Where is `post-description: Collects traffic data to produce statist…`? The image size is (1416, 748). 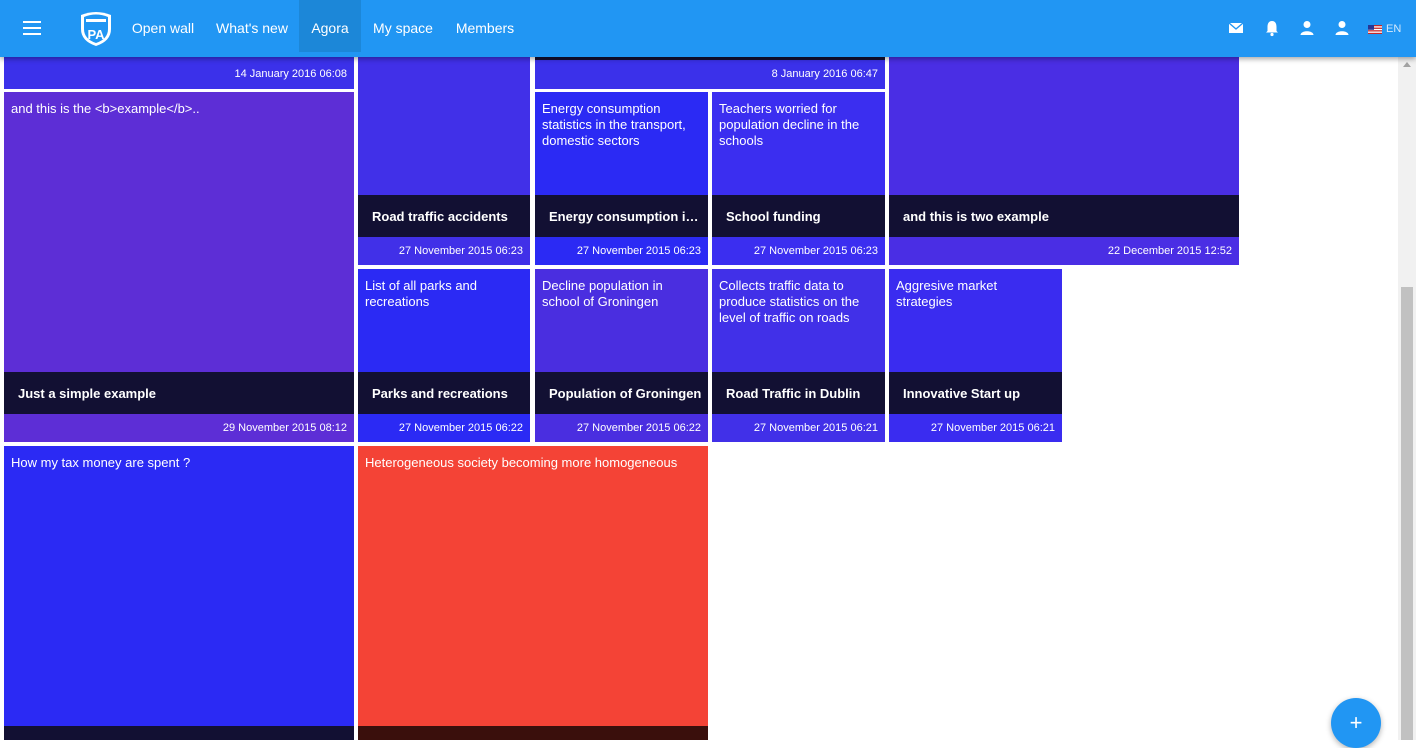 post-description: Collects traffic data to produce statist… is located at coordinates (789, 301).